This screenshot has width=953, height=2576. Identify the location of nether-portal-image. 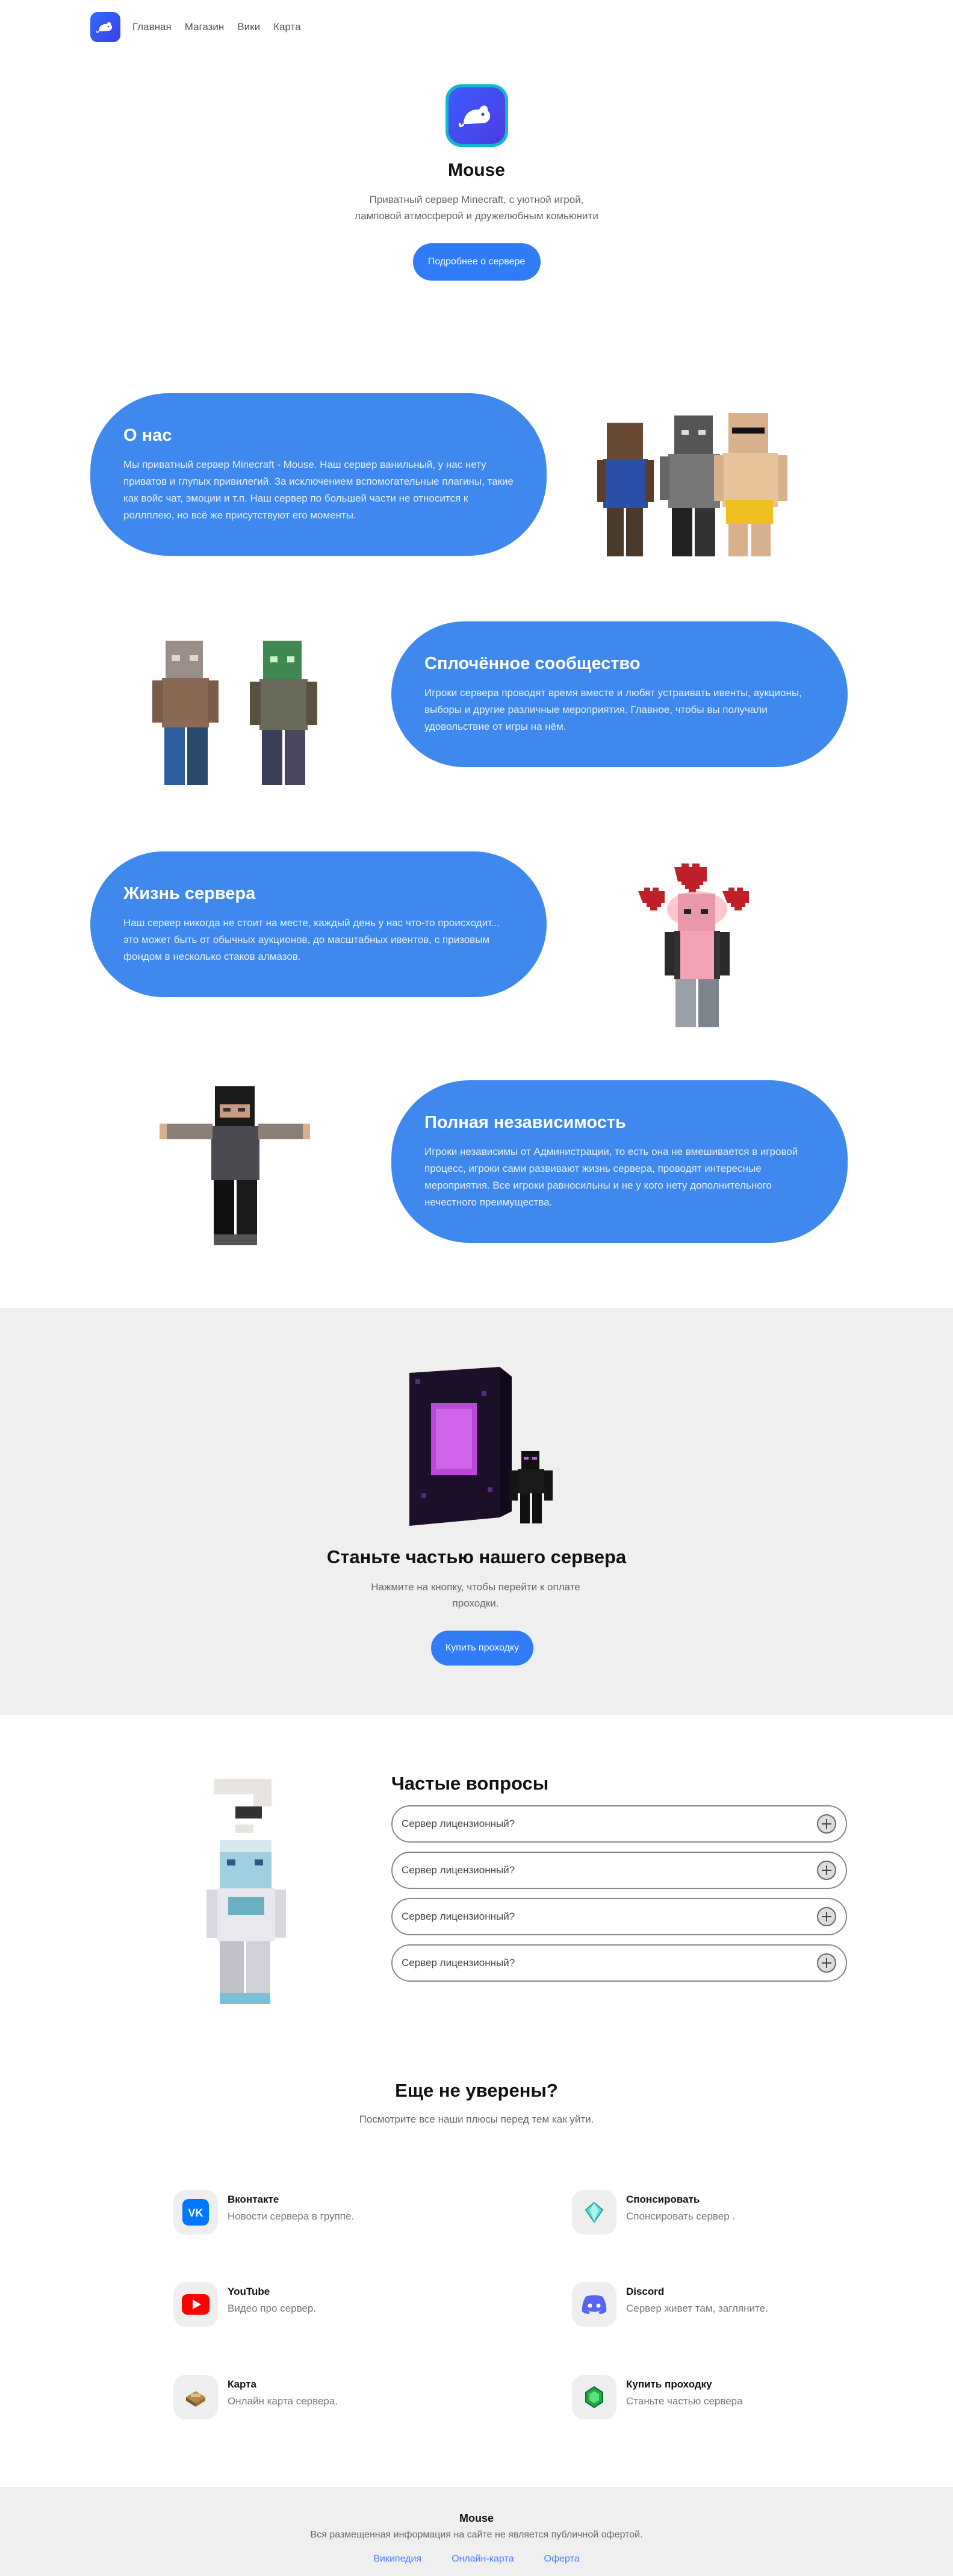
(481, 1446).